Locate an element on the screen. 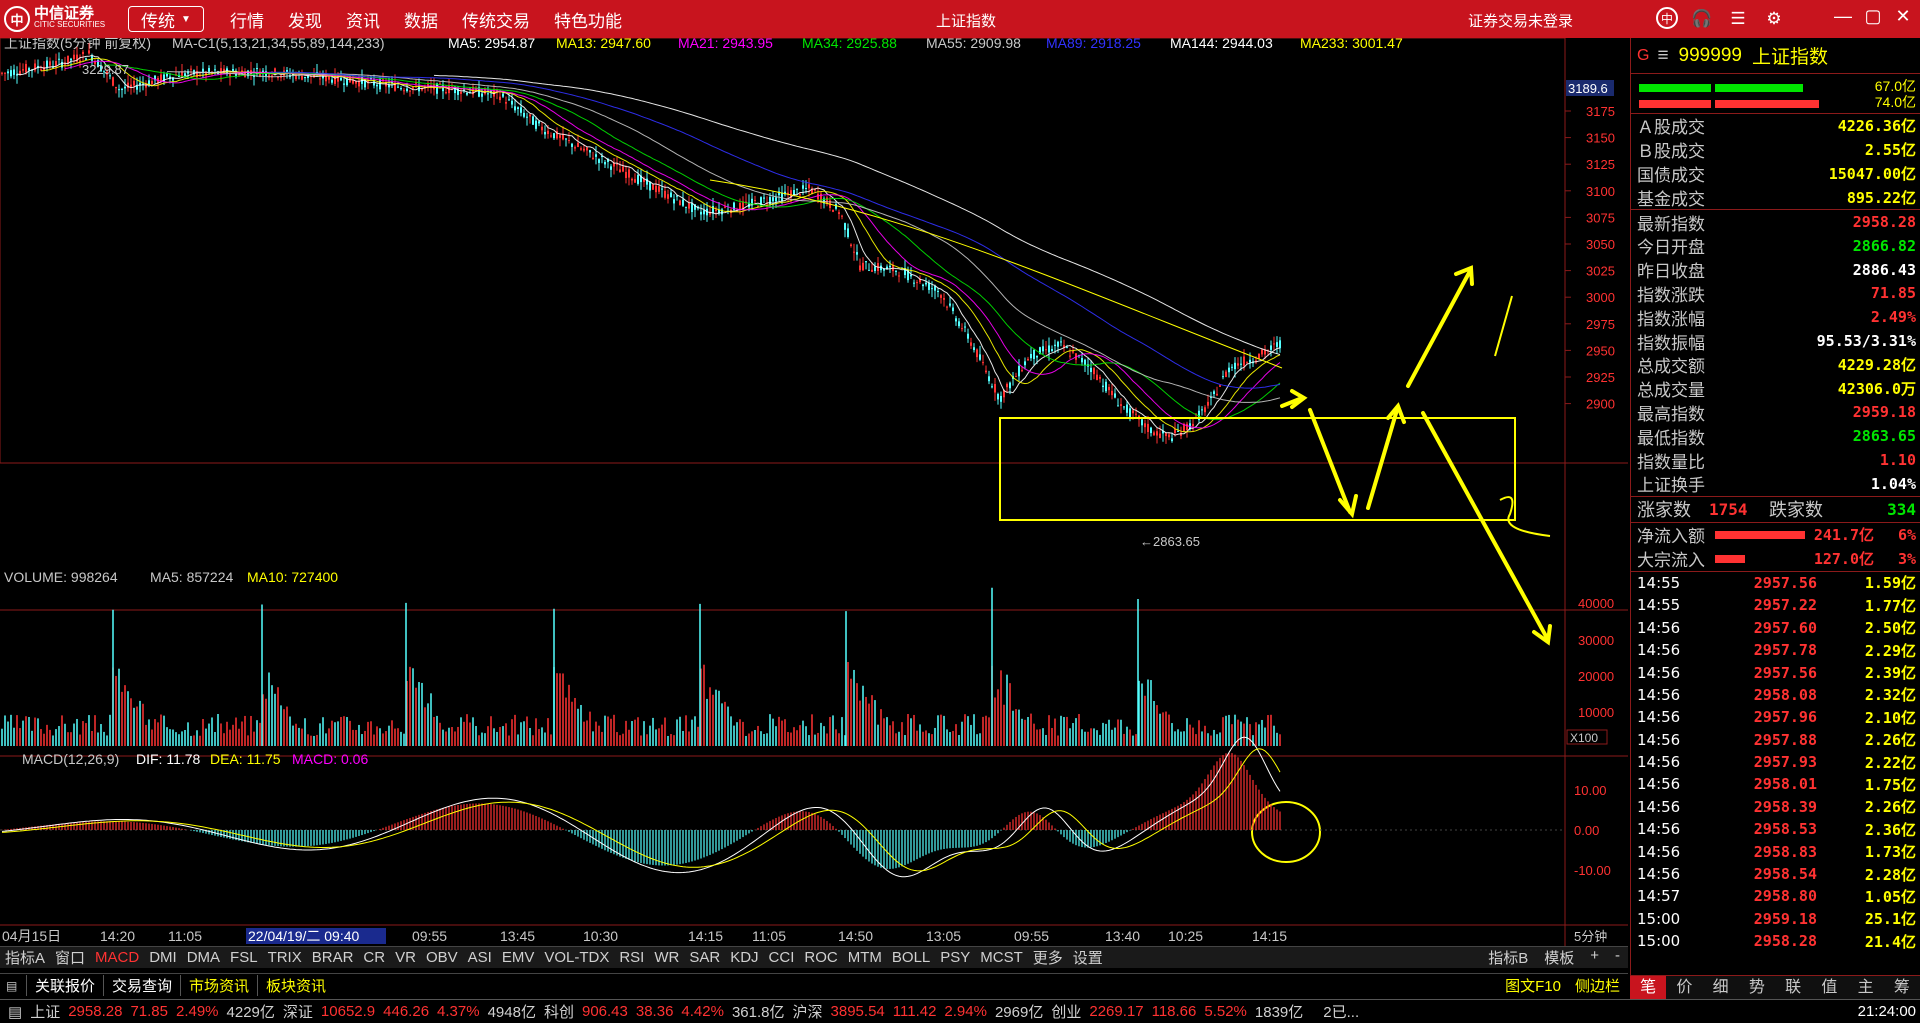 The width and height of the screenshot is (1920, 1023). tick-row: 14:56 2958.01 1.75亿 is located at coordinates (1775, 784).